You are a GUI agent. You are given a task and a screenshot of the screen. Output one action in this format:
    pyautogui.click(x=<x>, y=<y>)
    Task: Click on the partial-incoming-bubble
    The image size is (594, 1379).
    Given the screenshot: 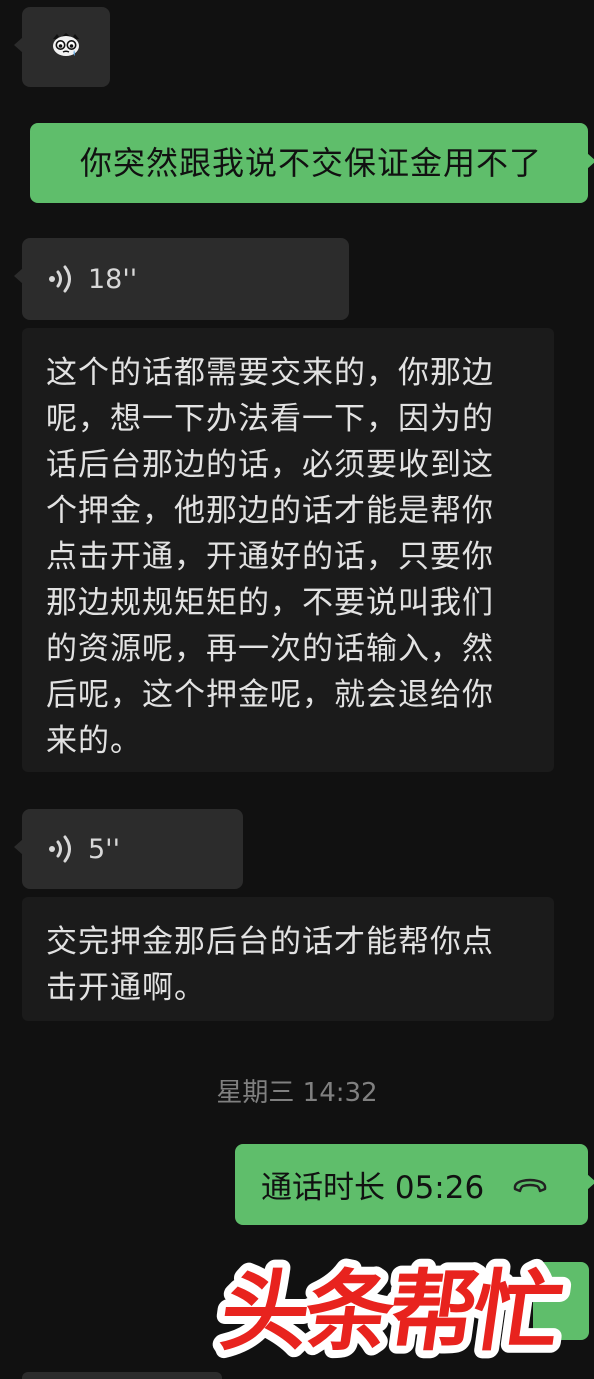 What is the action you would take?
    pyautogui.click(x=122, y=1375)
    